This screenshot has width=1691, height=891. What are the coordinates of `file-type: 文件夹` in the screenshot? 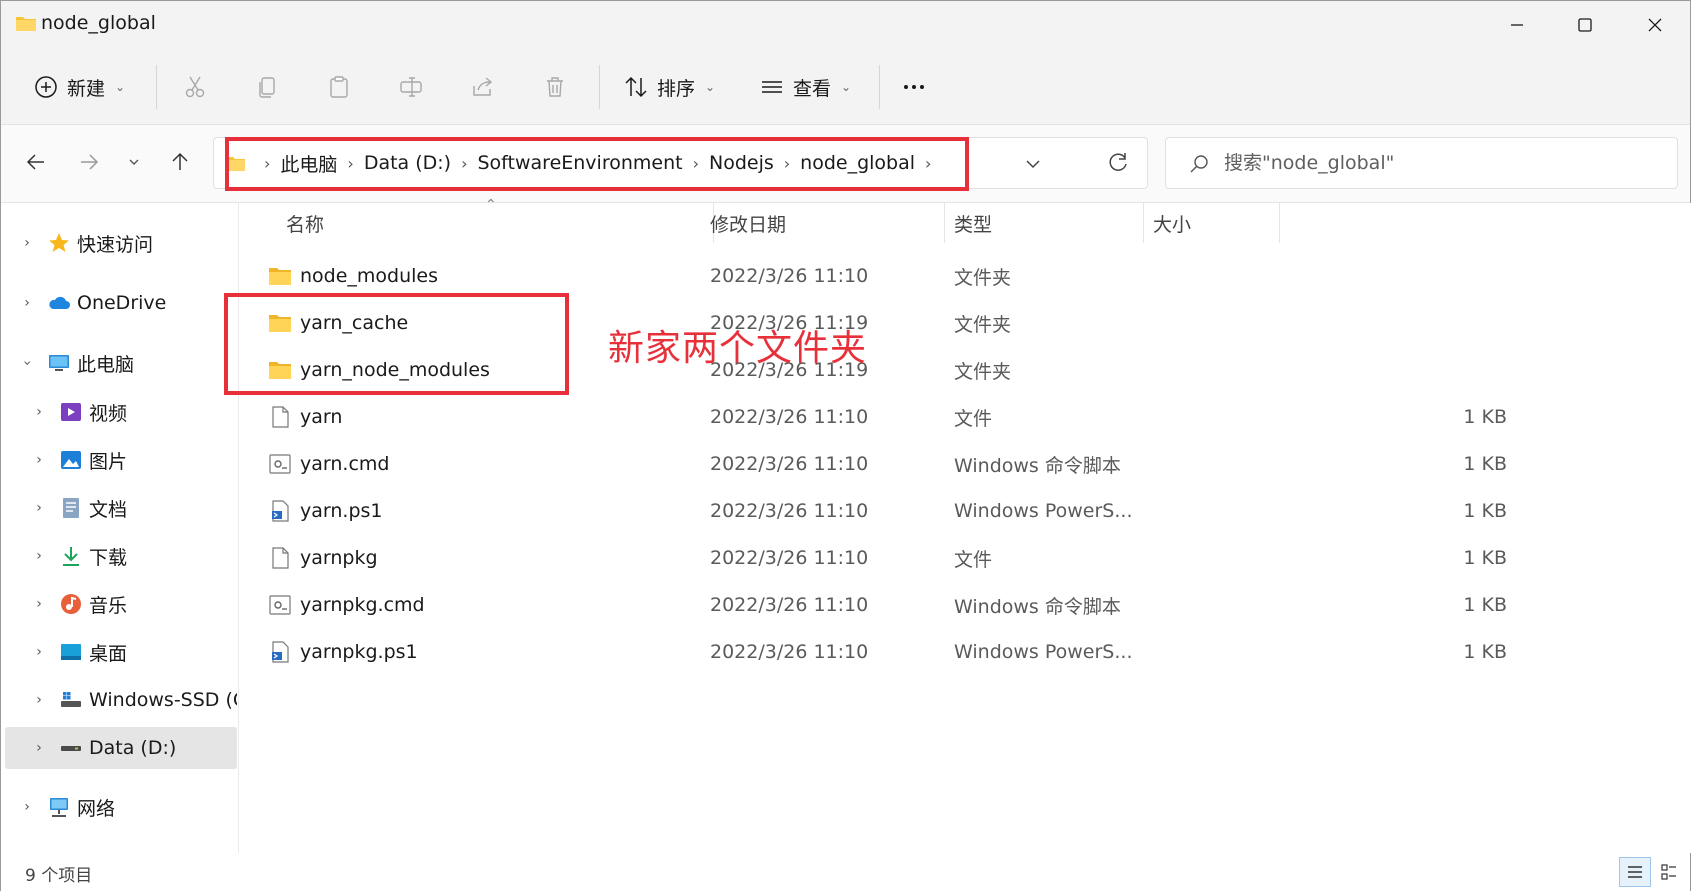 It's located at (983, 371).